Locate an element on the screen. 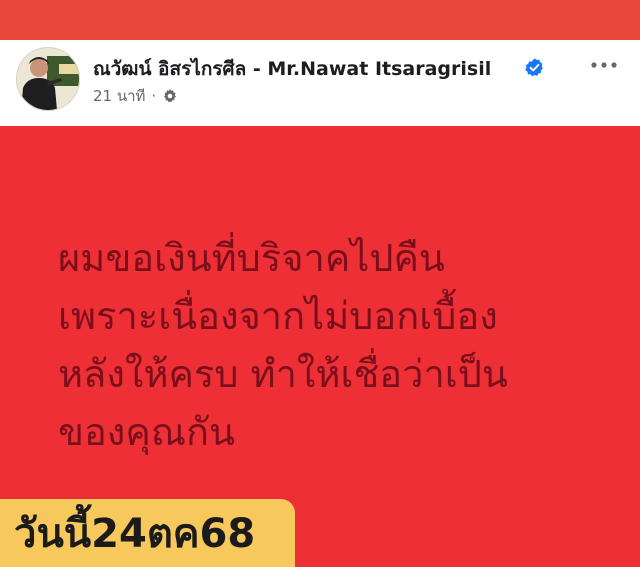 The width and height of the screenshot is (640, 567). post-meta: 21 นาที · is located at coordinates (135, 96).